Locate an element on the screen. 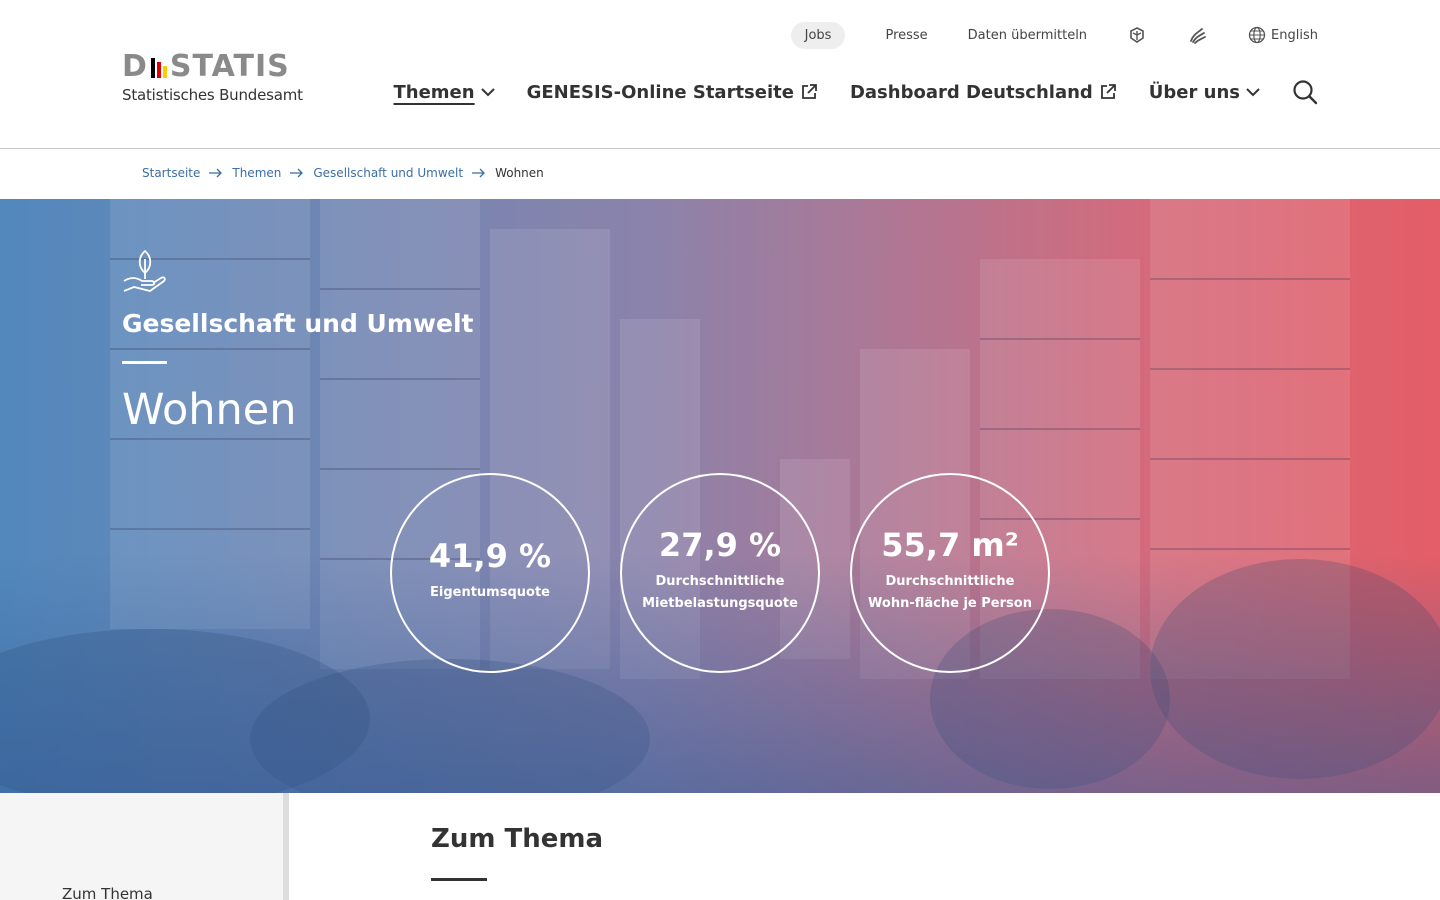  nav-genesis-online: GENESIS-Online Startseite is located at coordinates (672, 92).